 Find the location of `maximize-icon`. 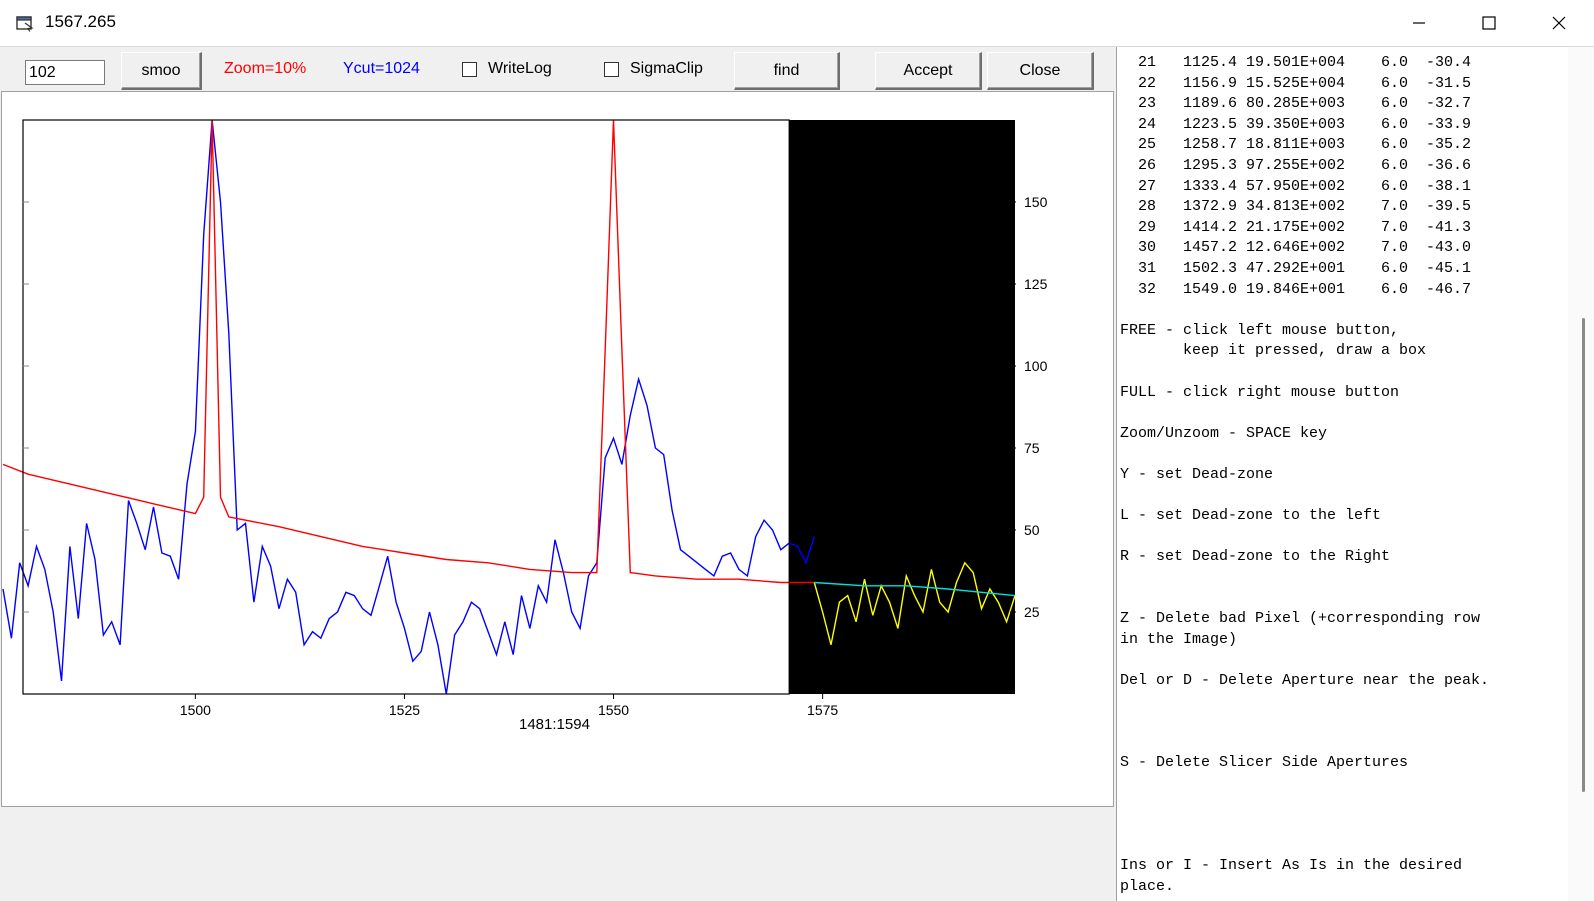

maximize-icon is located at coordinates (1489, 23).